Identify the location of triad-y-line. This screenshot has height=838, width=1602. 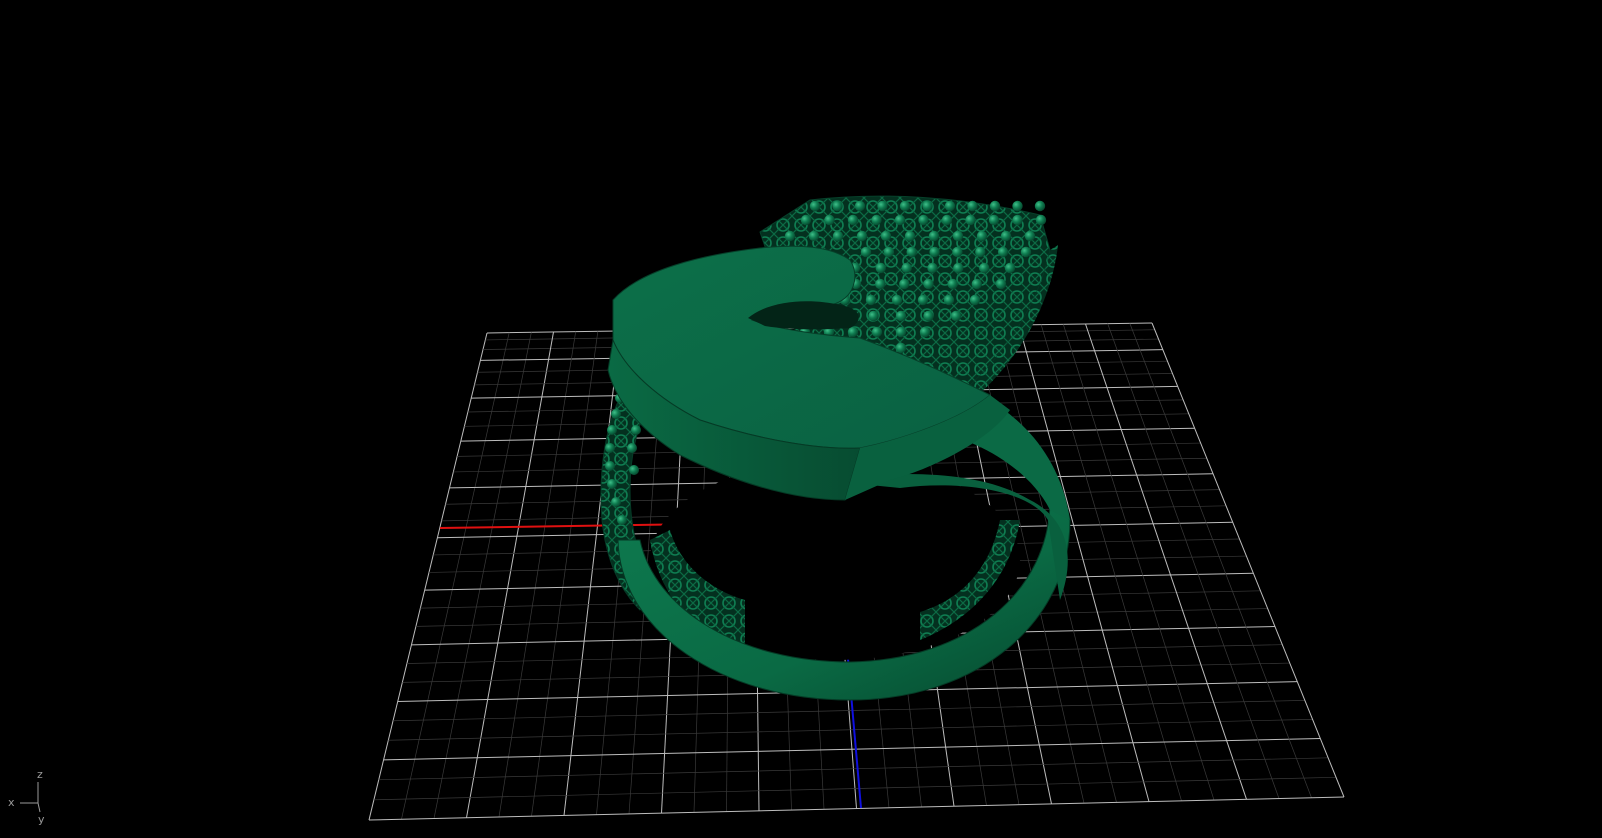
(39, 807).